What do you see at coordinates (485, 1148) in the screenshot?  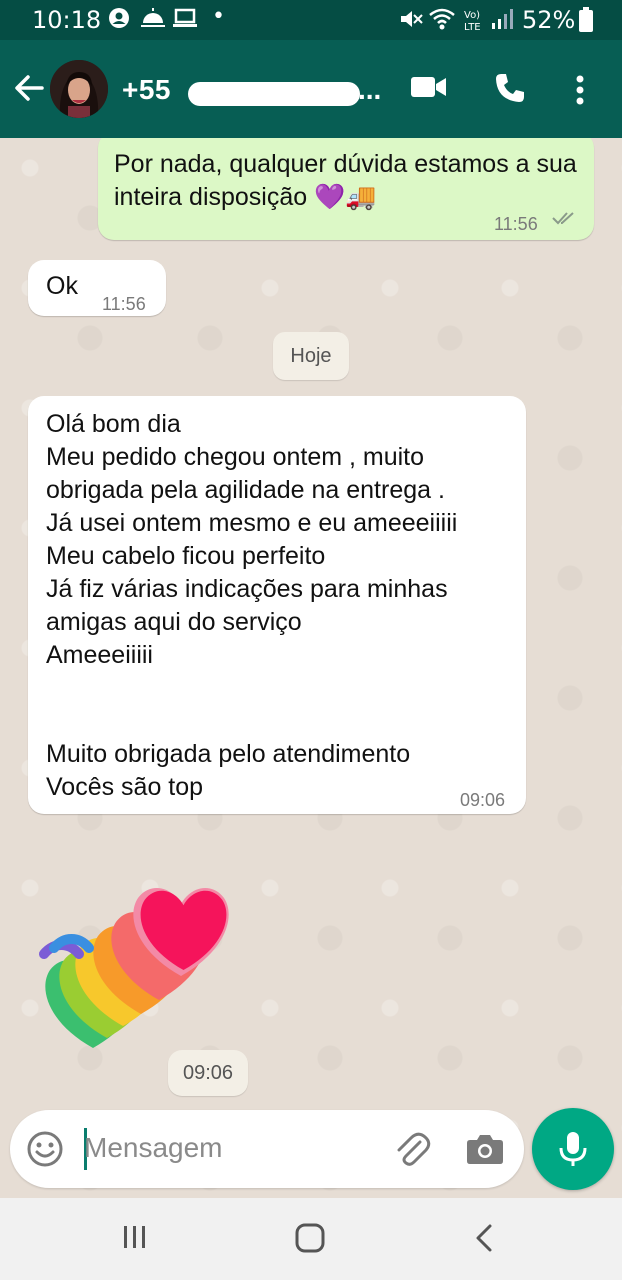 I see `camera-icon` at bounding box center [485, 1148].